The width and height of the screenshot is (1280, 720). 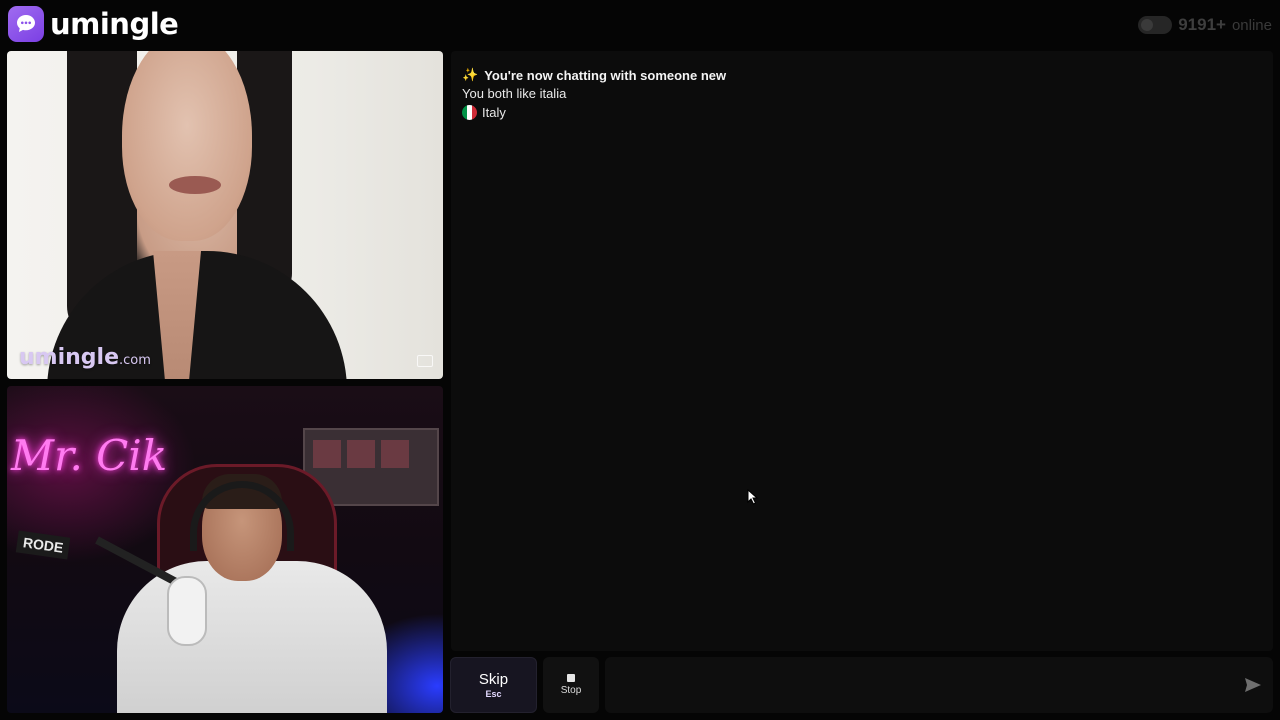 I want to click on stop-icon, so click(x=571, y=678).